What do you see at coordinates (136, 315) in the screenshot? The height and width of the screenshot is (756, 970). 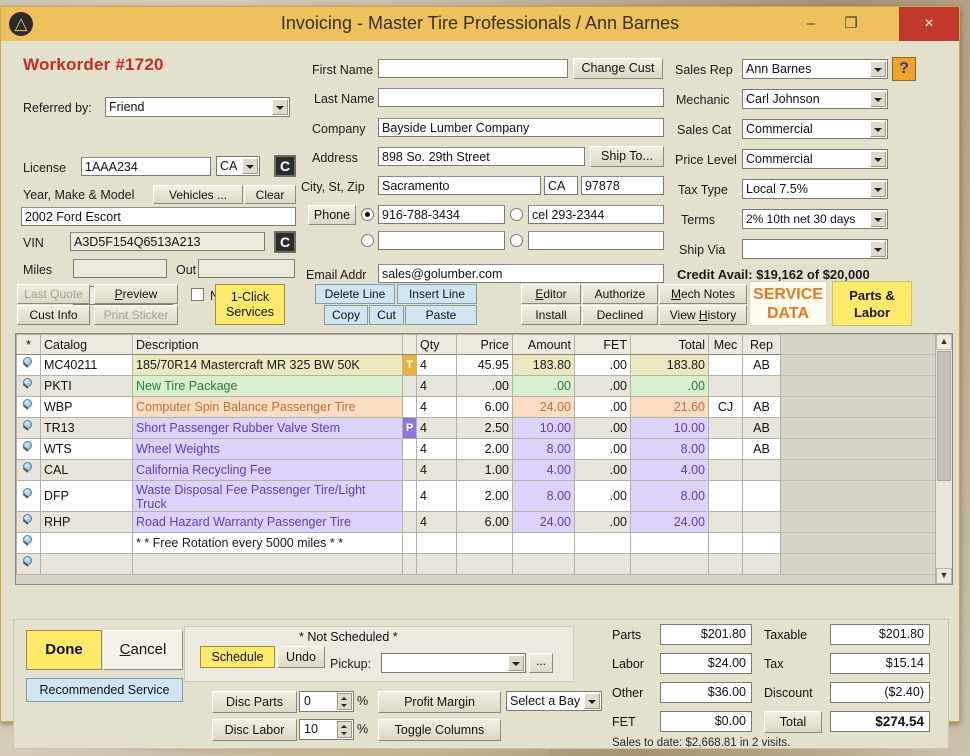 I see `print-sticker-button: Print Sticker` at bounding box center [136, 315].